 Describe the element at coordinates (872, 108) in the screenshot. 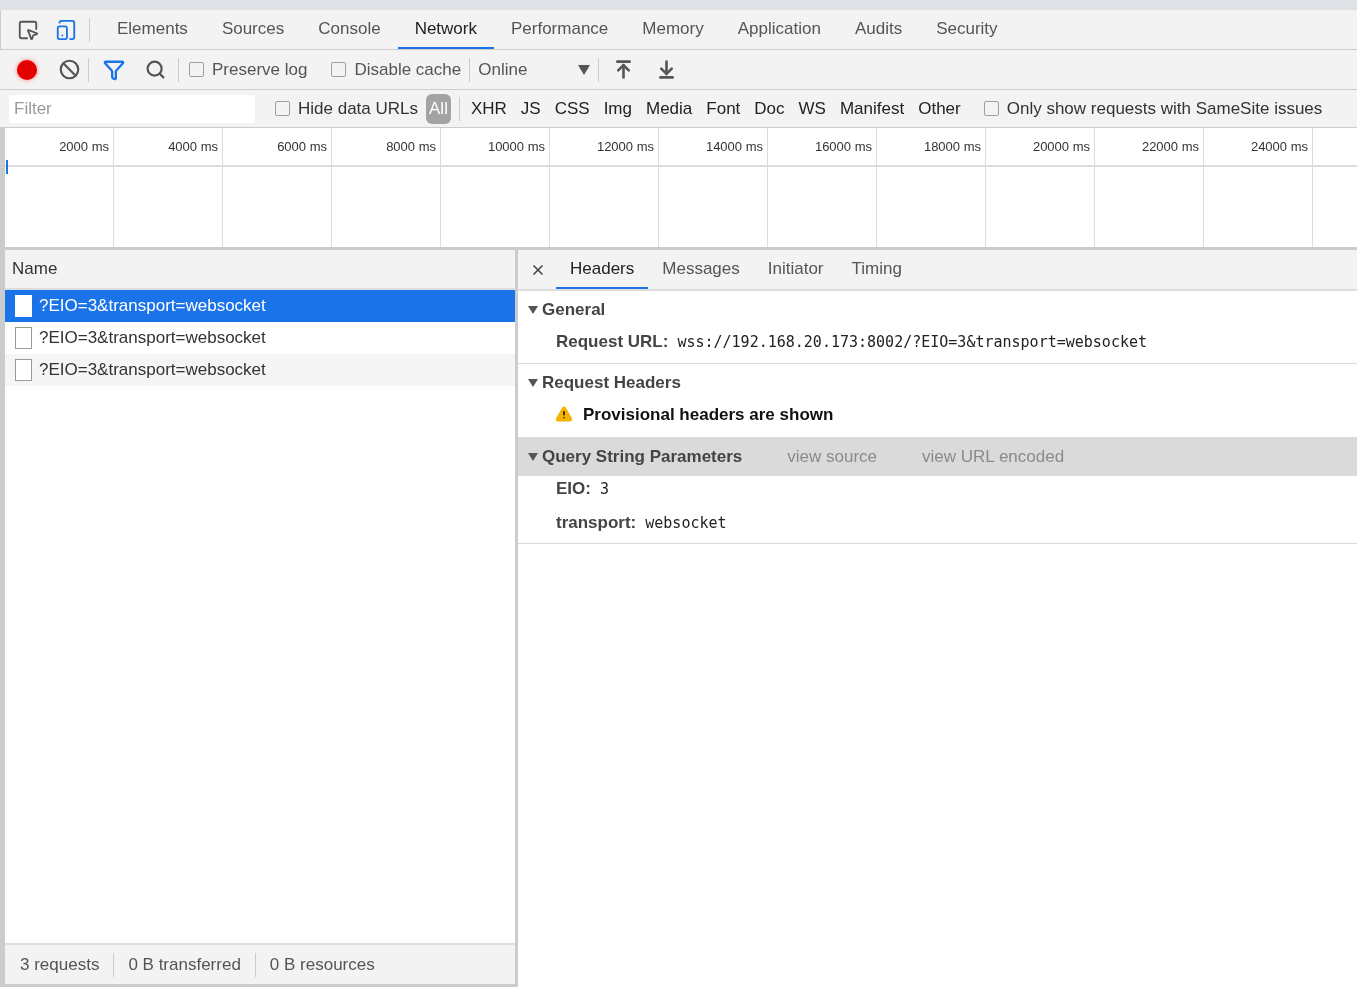

I see `type-filter: Manifest` at that location.